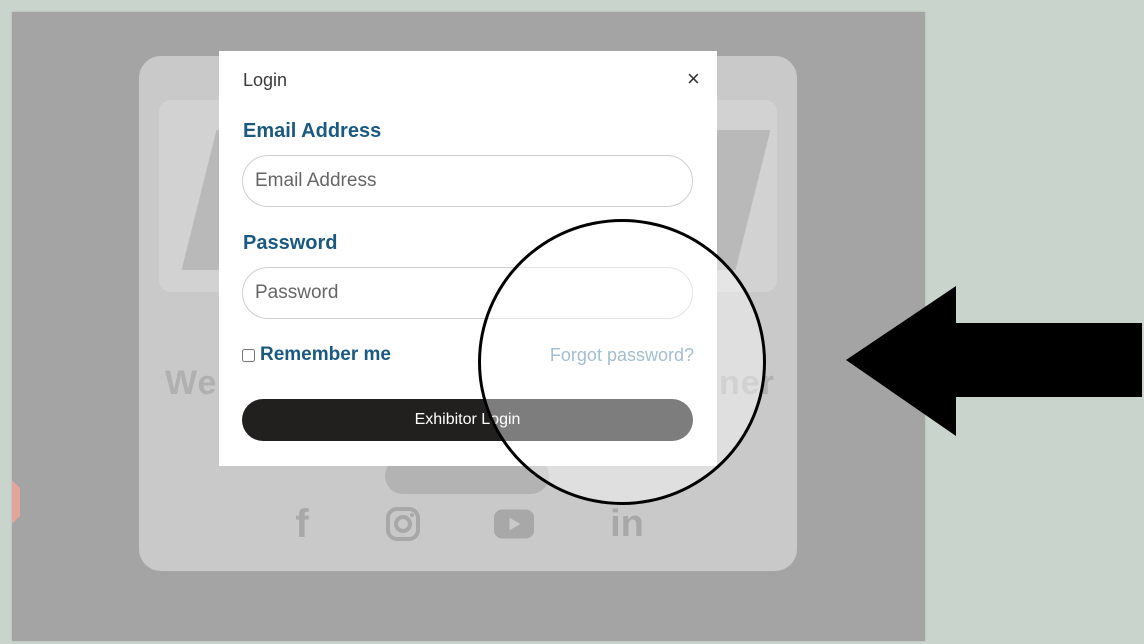  Describe the element at coordinates (514, 524) in the screenshot. I see `youtube-icon` at that location.